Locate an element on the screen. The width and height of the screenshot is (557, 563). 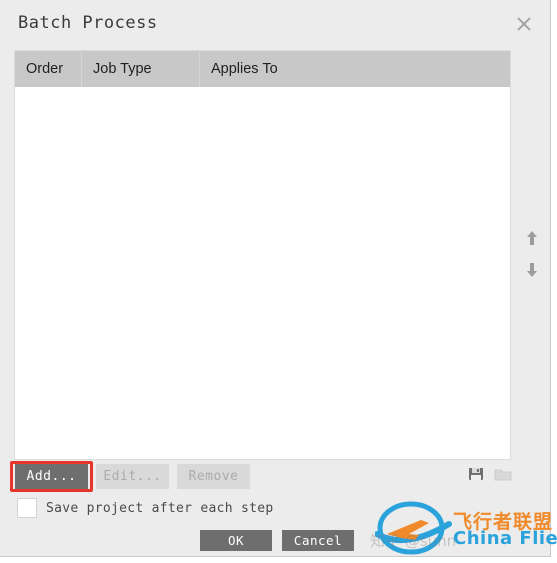
page-title: Batch Process is located at coordinates (88, 23).